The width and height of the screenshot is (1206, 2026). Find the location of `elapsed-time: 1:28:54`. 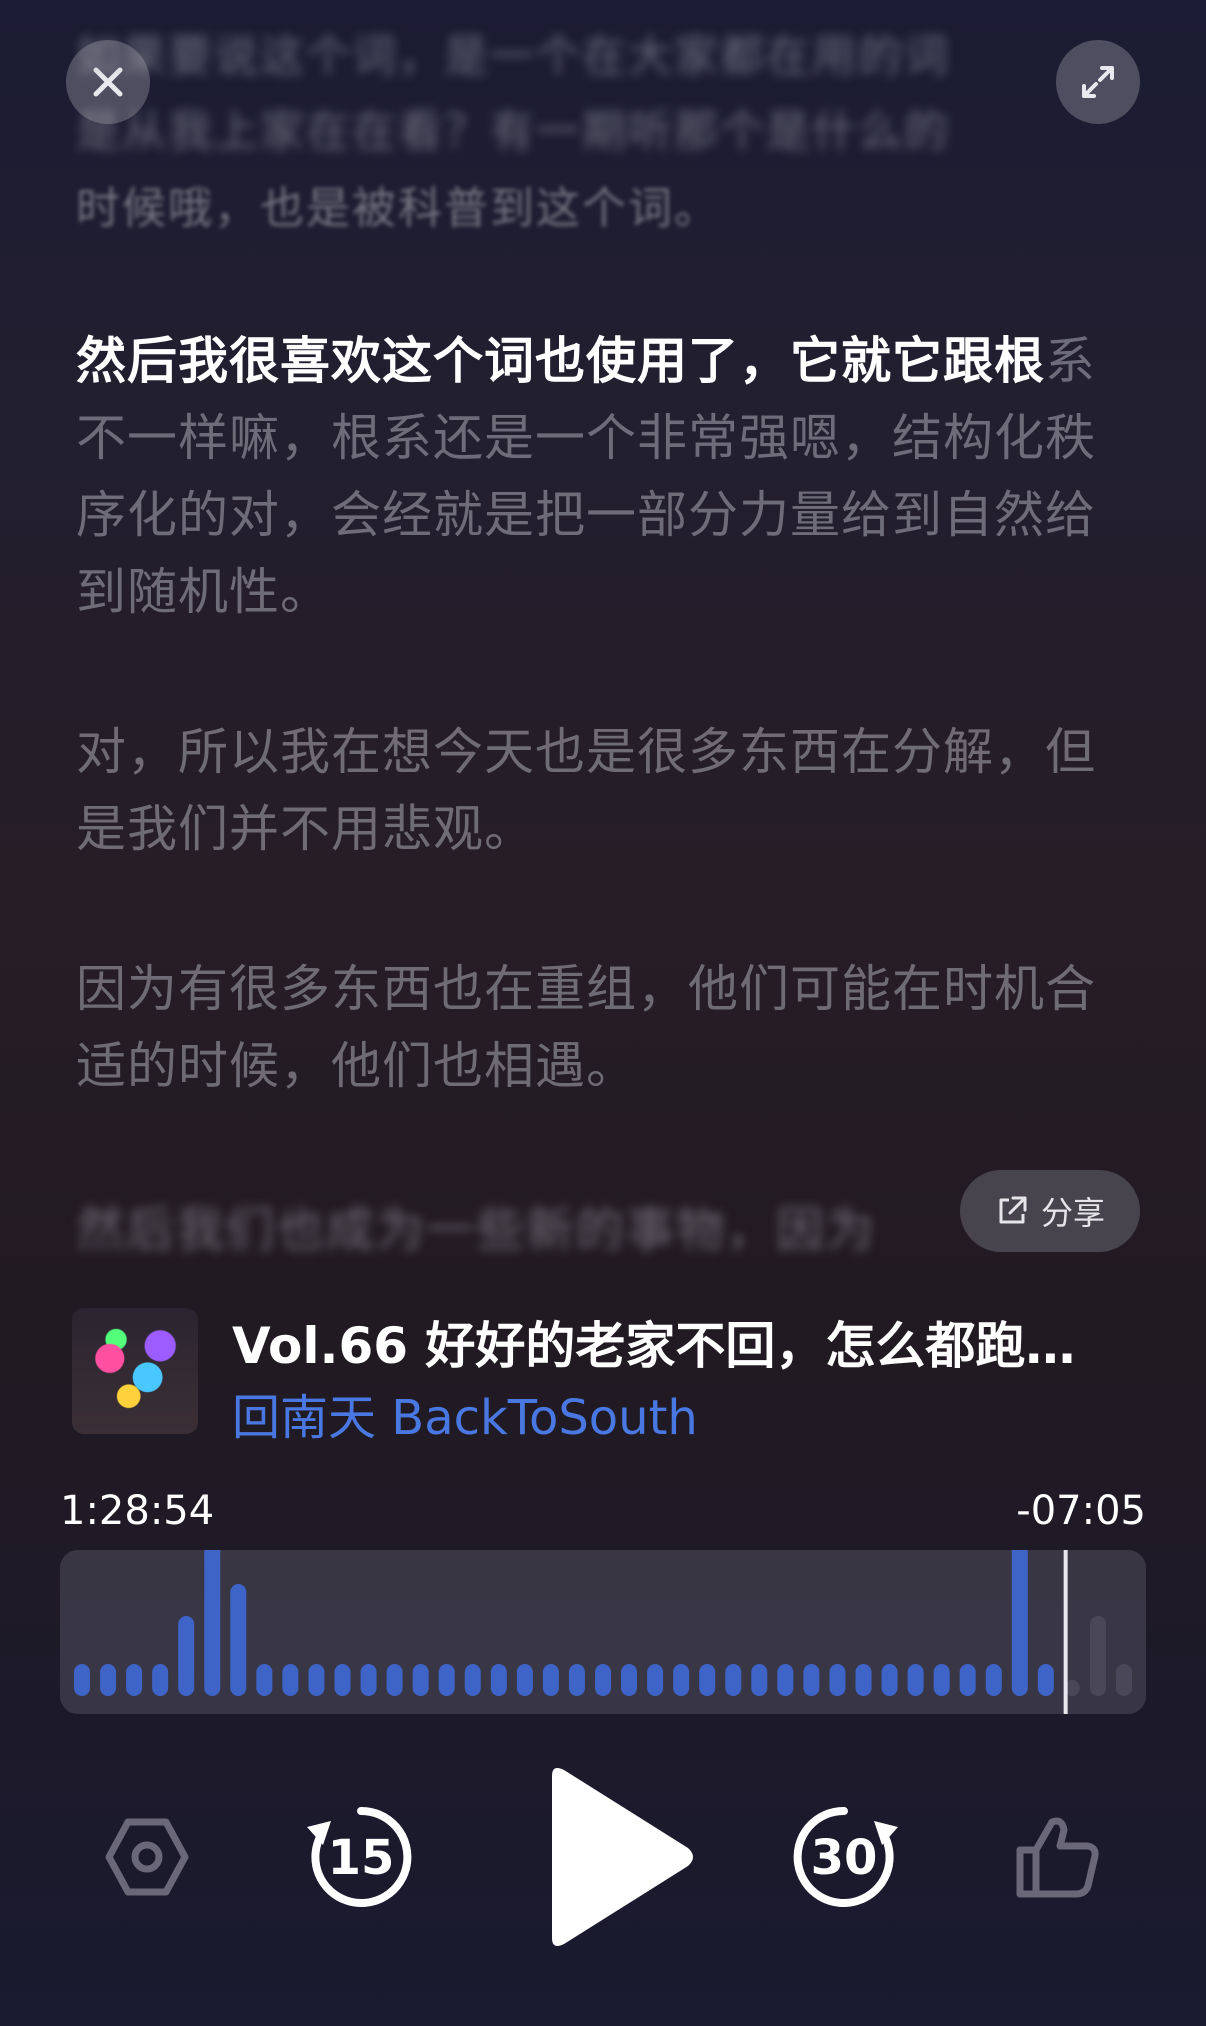

elapsed-time: 1:28:54 is located at coordinates (137, 1511).